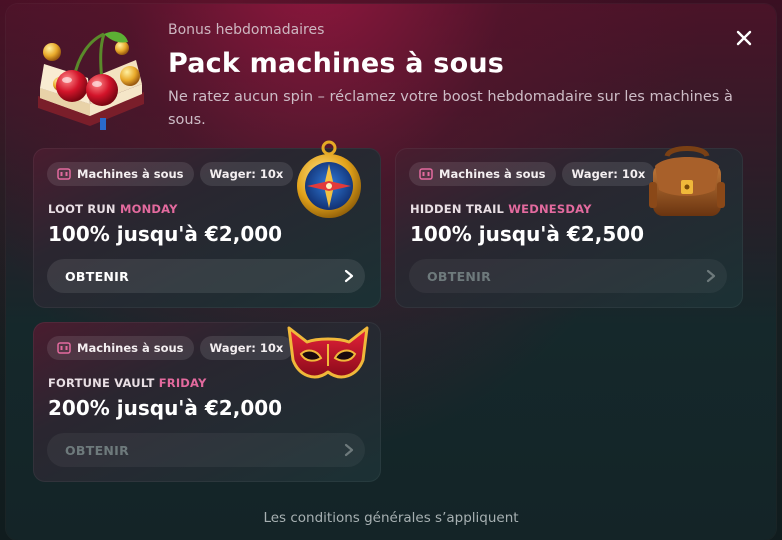 Image resolution: width=782 pixels, height=540 pixels. I want to click on compass-icon, so click(330, 183).